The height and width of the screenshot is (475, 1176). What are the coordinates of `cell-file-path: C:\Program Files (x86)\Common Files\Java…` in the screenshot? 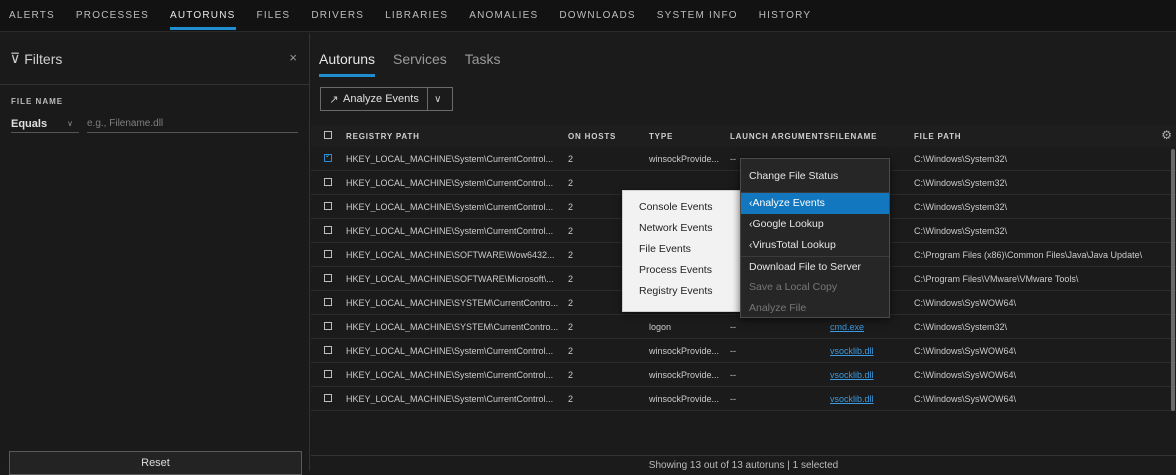 It's located at (1028, 254).